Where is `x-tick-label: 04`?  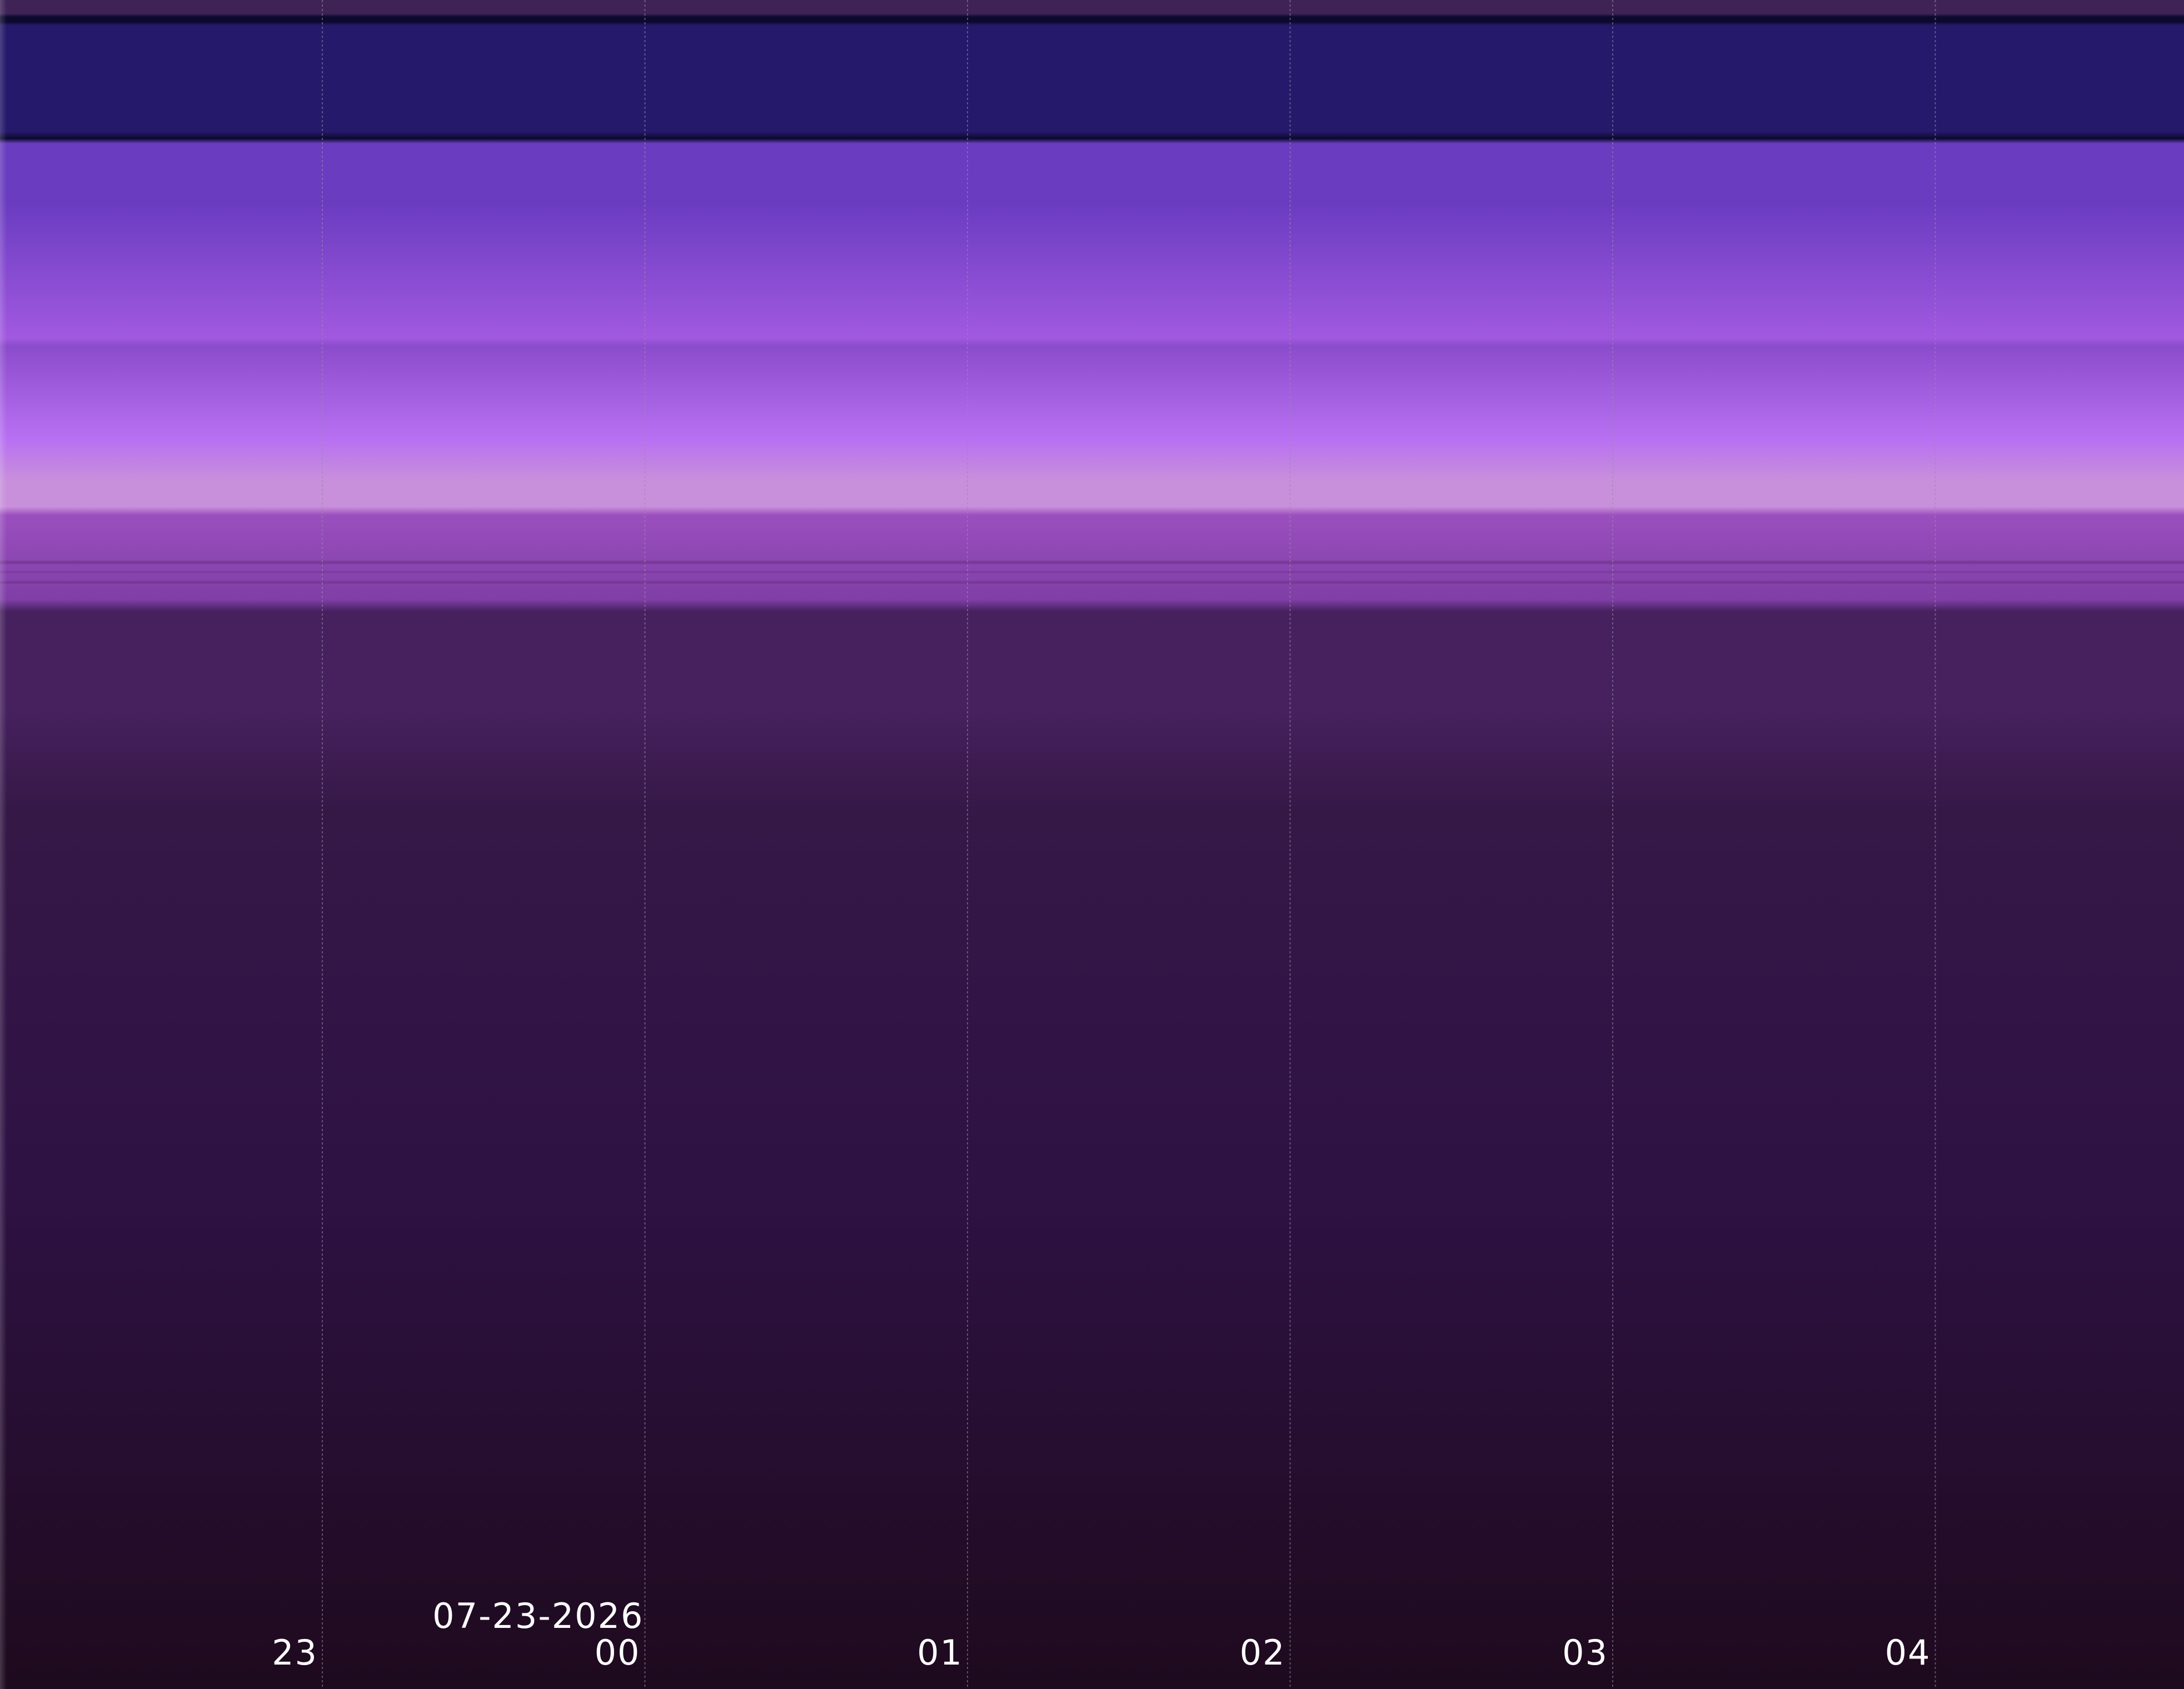
x-tick-label: 04 is located at coordinates (1908, 1653).